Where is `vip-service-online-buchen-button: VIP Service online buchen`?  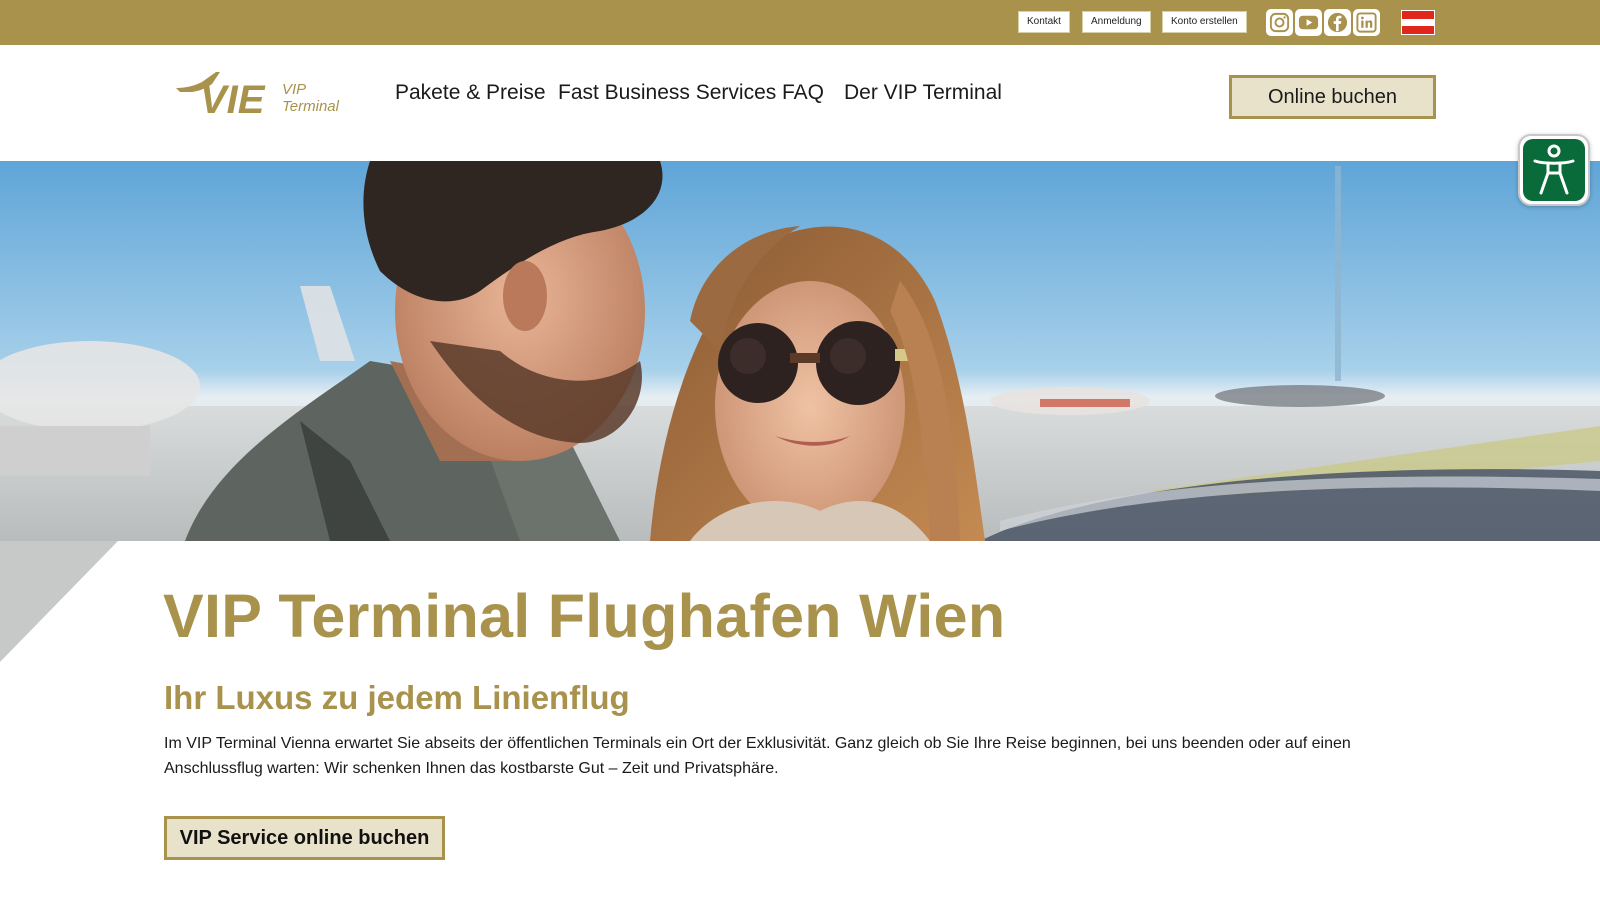 vip-service-online-buchen-button: VIP Service online buchen is located at coordinates (304, 838).